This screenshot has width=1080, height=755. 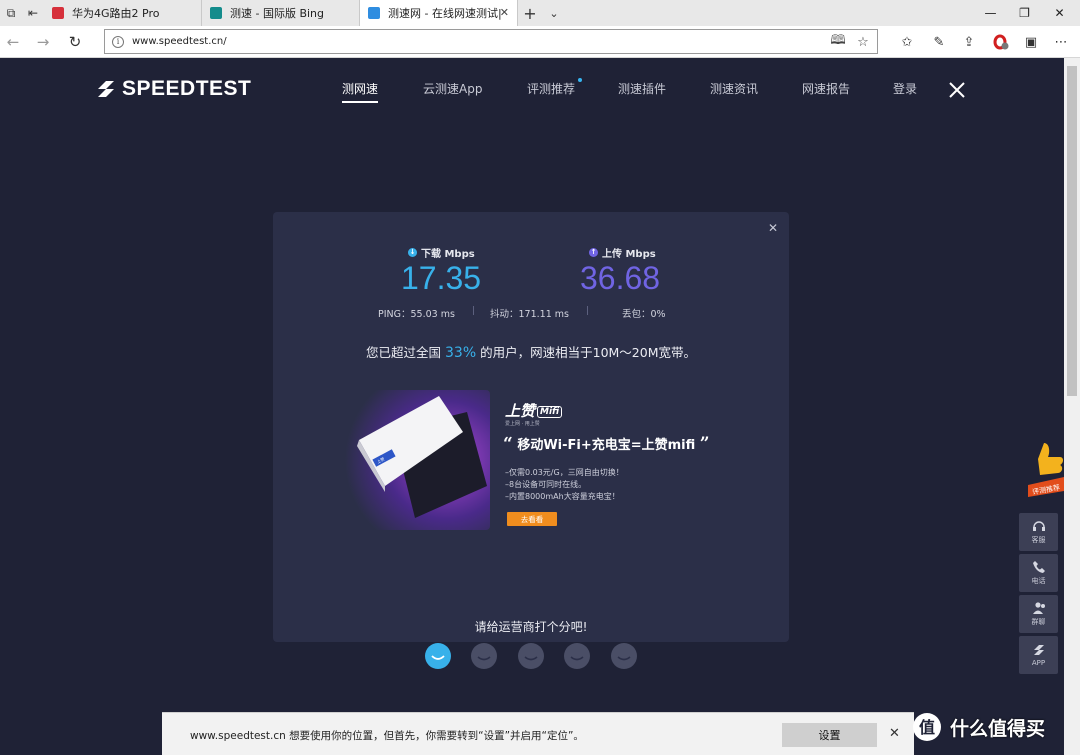 What do you see at coordinates (508, 444) in the screenshot?
I see `open-quote-icon: “` at bounding box center [508, 444].